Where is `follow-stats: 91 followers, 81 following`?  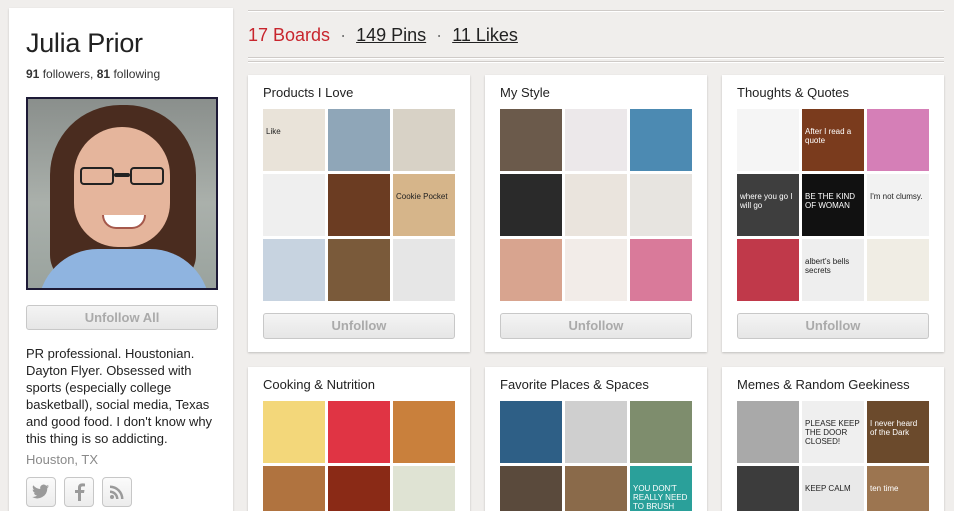 follow-stats: 91 followers, 81 following is located at coordinates (93, 74).